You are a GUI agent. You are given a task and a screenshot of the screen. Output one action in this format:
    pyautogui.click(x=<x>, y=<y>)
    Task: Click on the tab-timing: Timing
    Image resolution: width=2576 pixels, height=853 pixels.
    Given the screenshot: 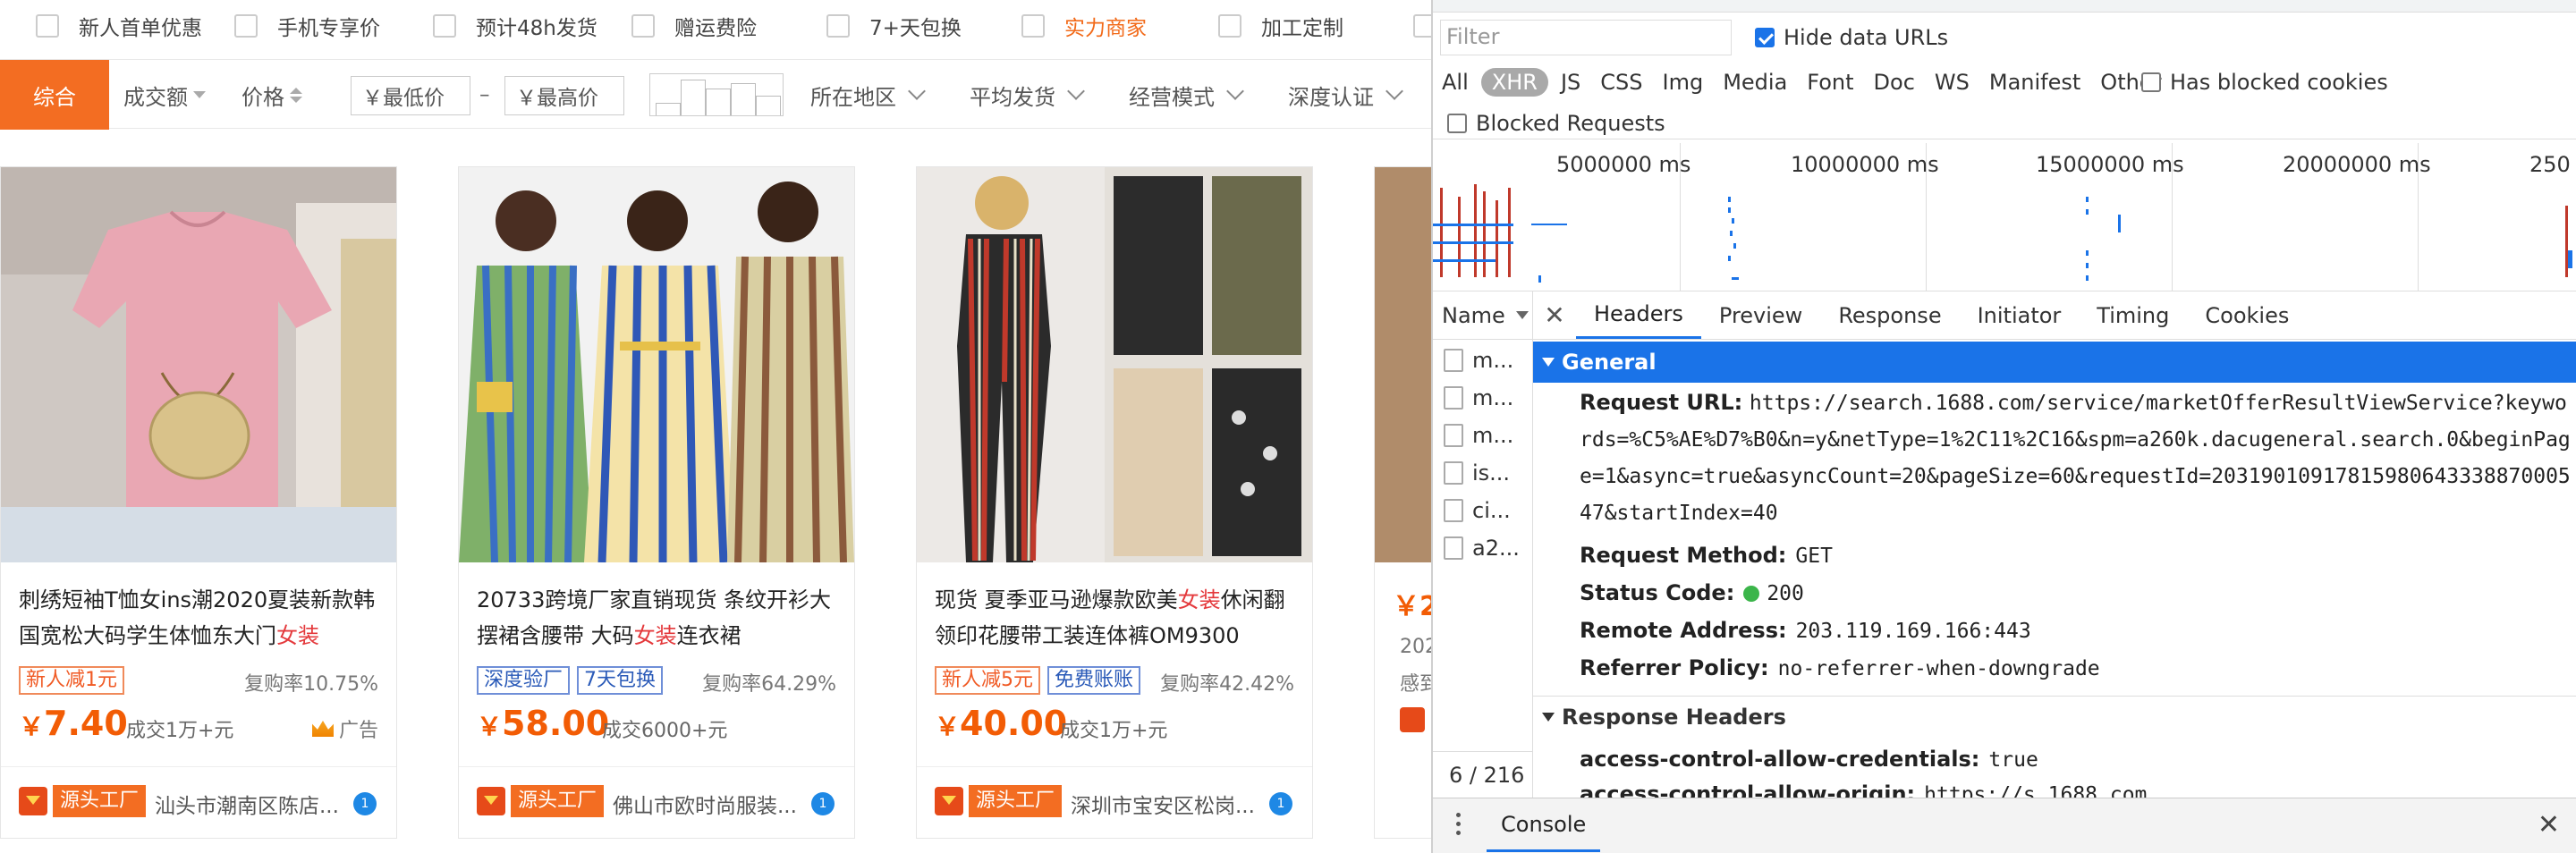 What is the action you would take?
    pyautogui.click(x=2133, y=315)
    